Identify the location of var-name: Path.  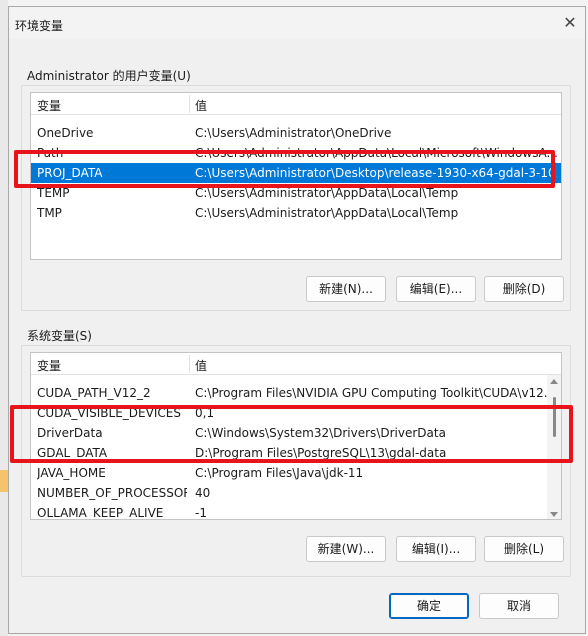
(50, 153).